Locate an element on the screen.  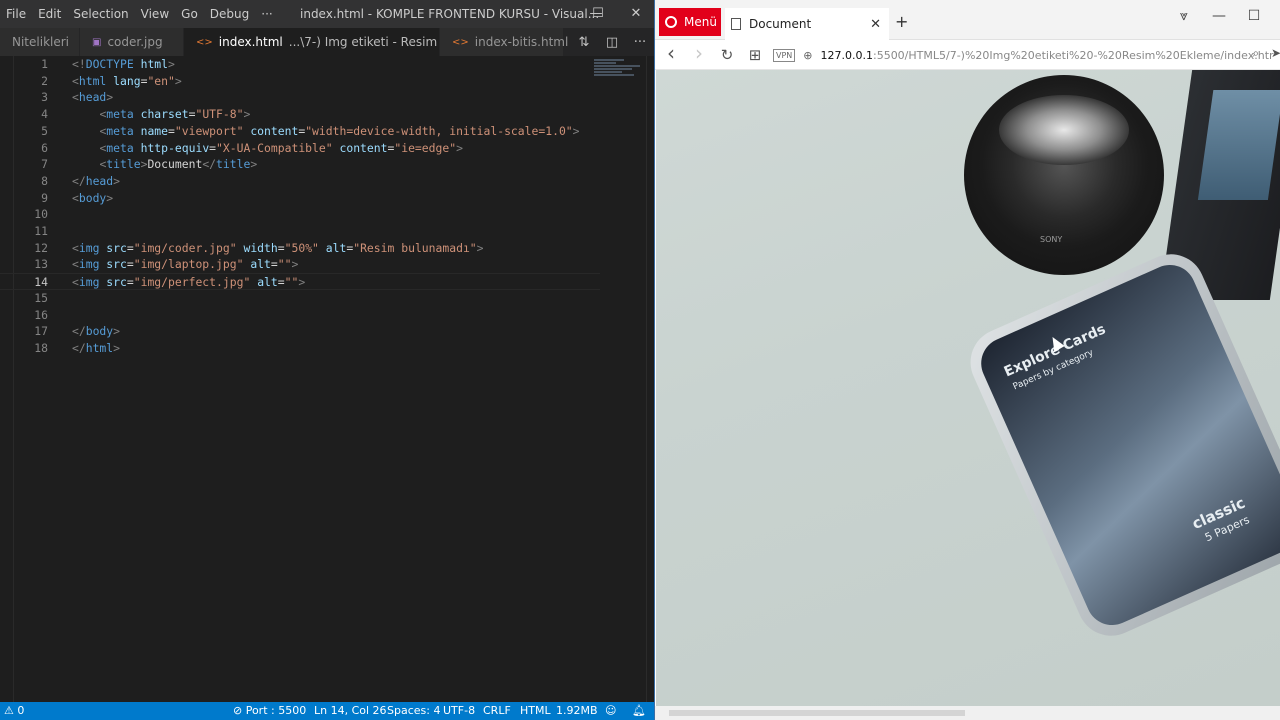
editor-scrollbar is located at coordinates (650, 379).